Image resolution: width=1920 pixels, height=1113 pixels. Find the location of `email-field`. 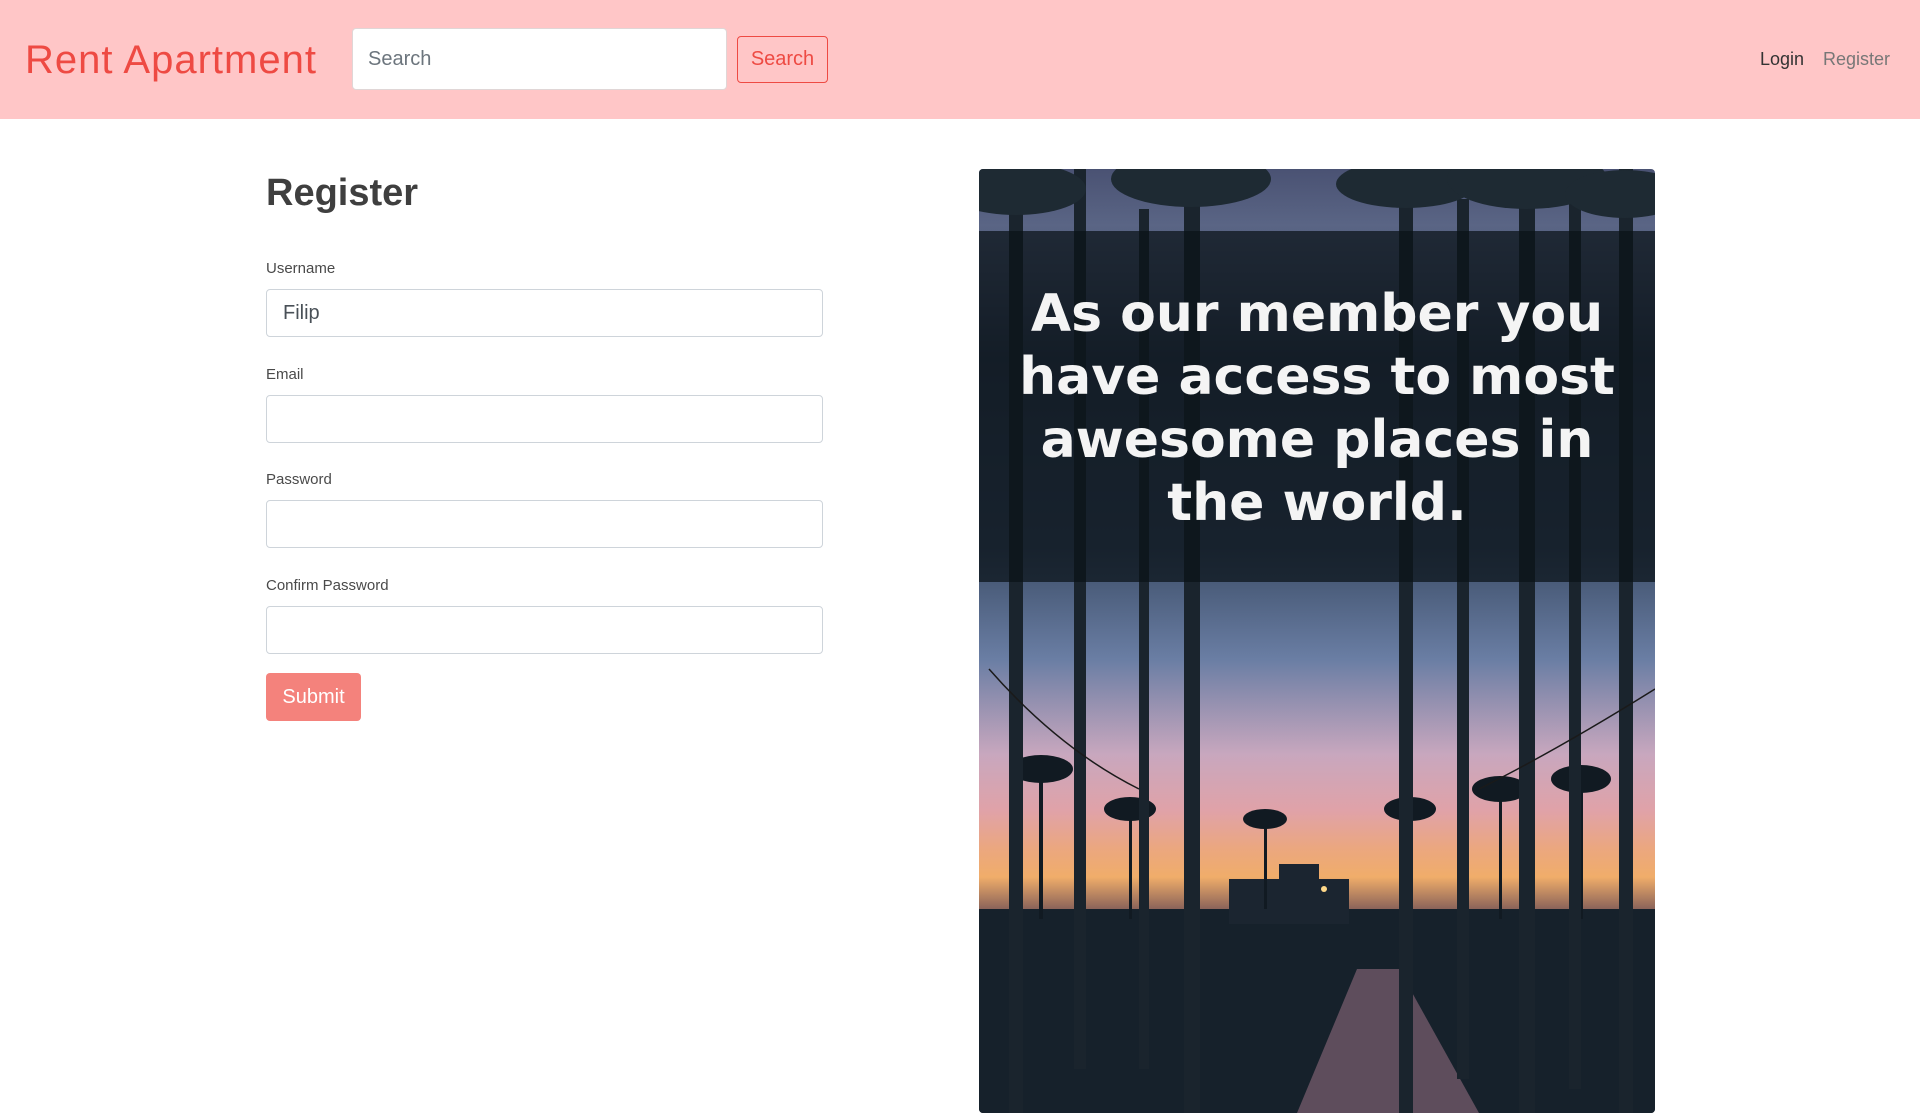

email-field is located at coordinates (544, 419).